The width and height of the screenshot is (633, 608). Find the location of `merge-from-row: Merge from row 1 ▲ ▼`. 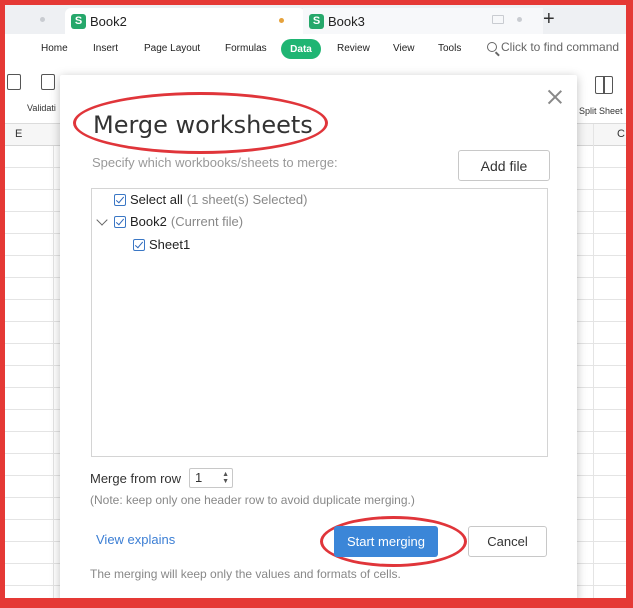

merge-from-row: Merge from row 1 ▲ ▼ is located at coordinates (162, 478).